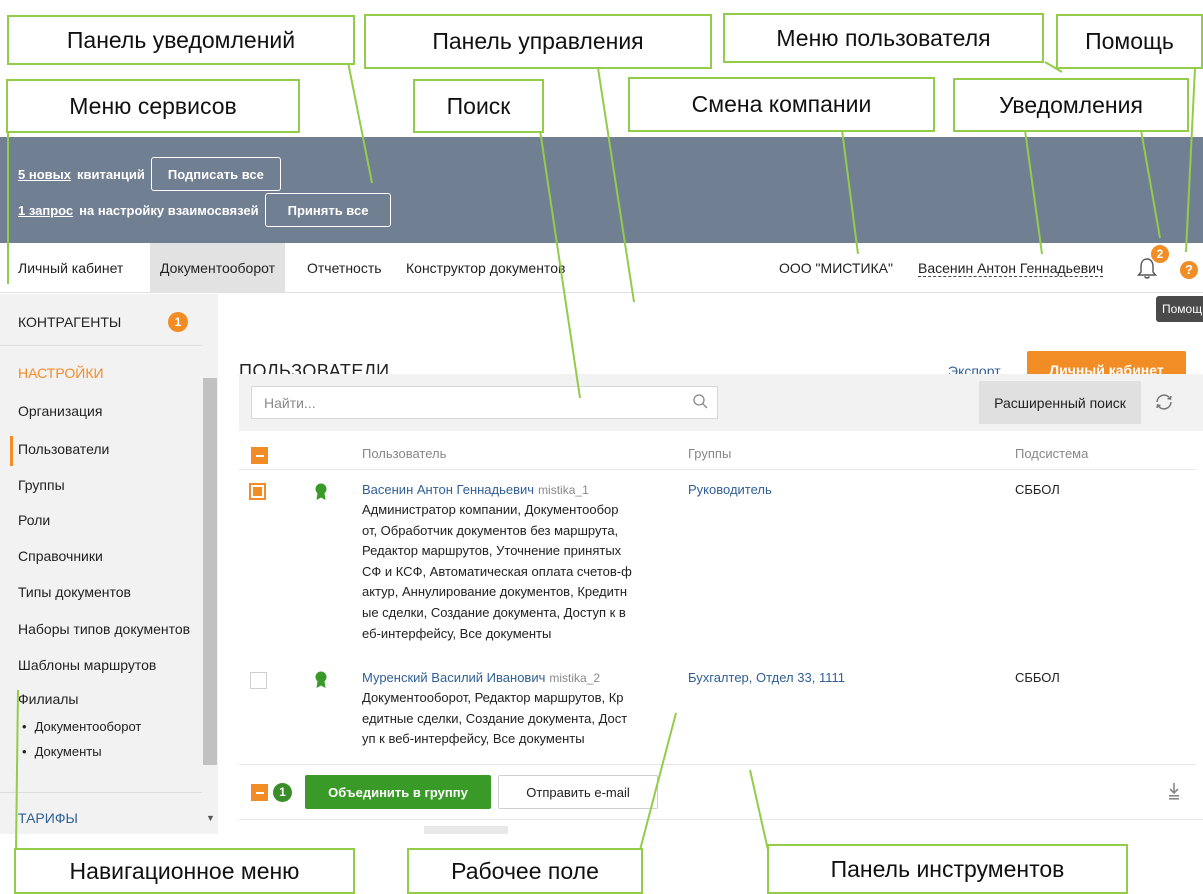 This screenshot has height=894, width=1203. Describe the element at coordinates (448, 489) in the screenshot. I see `user-name: Васенин Антон Геннадьевич` at that location.